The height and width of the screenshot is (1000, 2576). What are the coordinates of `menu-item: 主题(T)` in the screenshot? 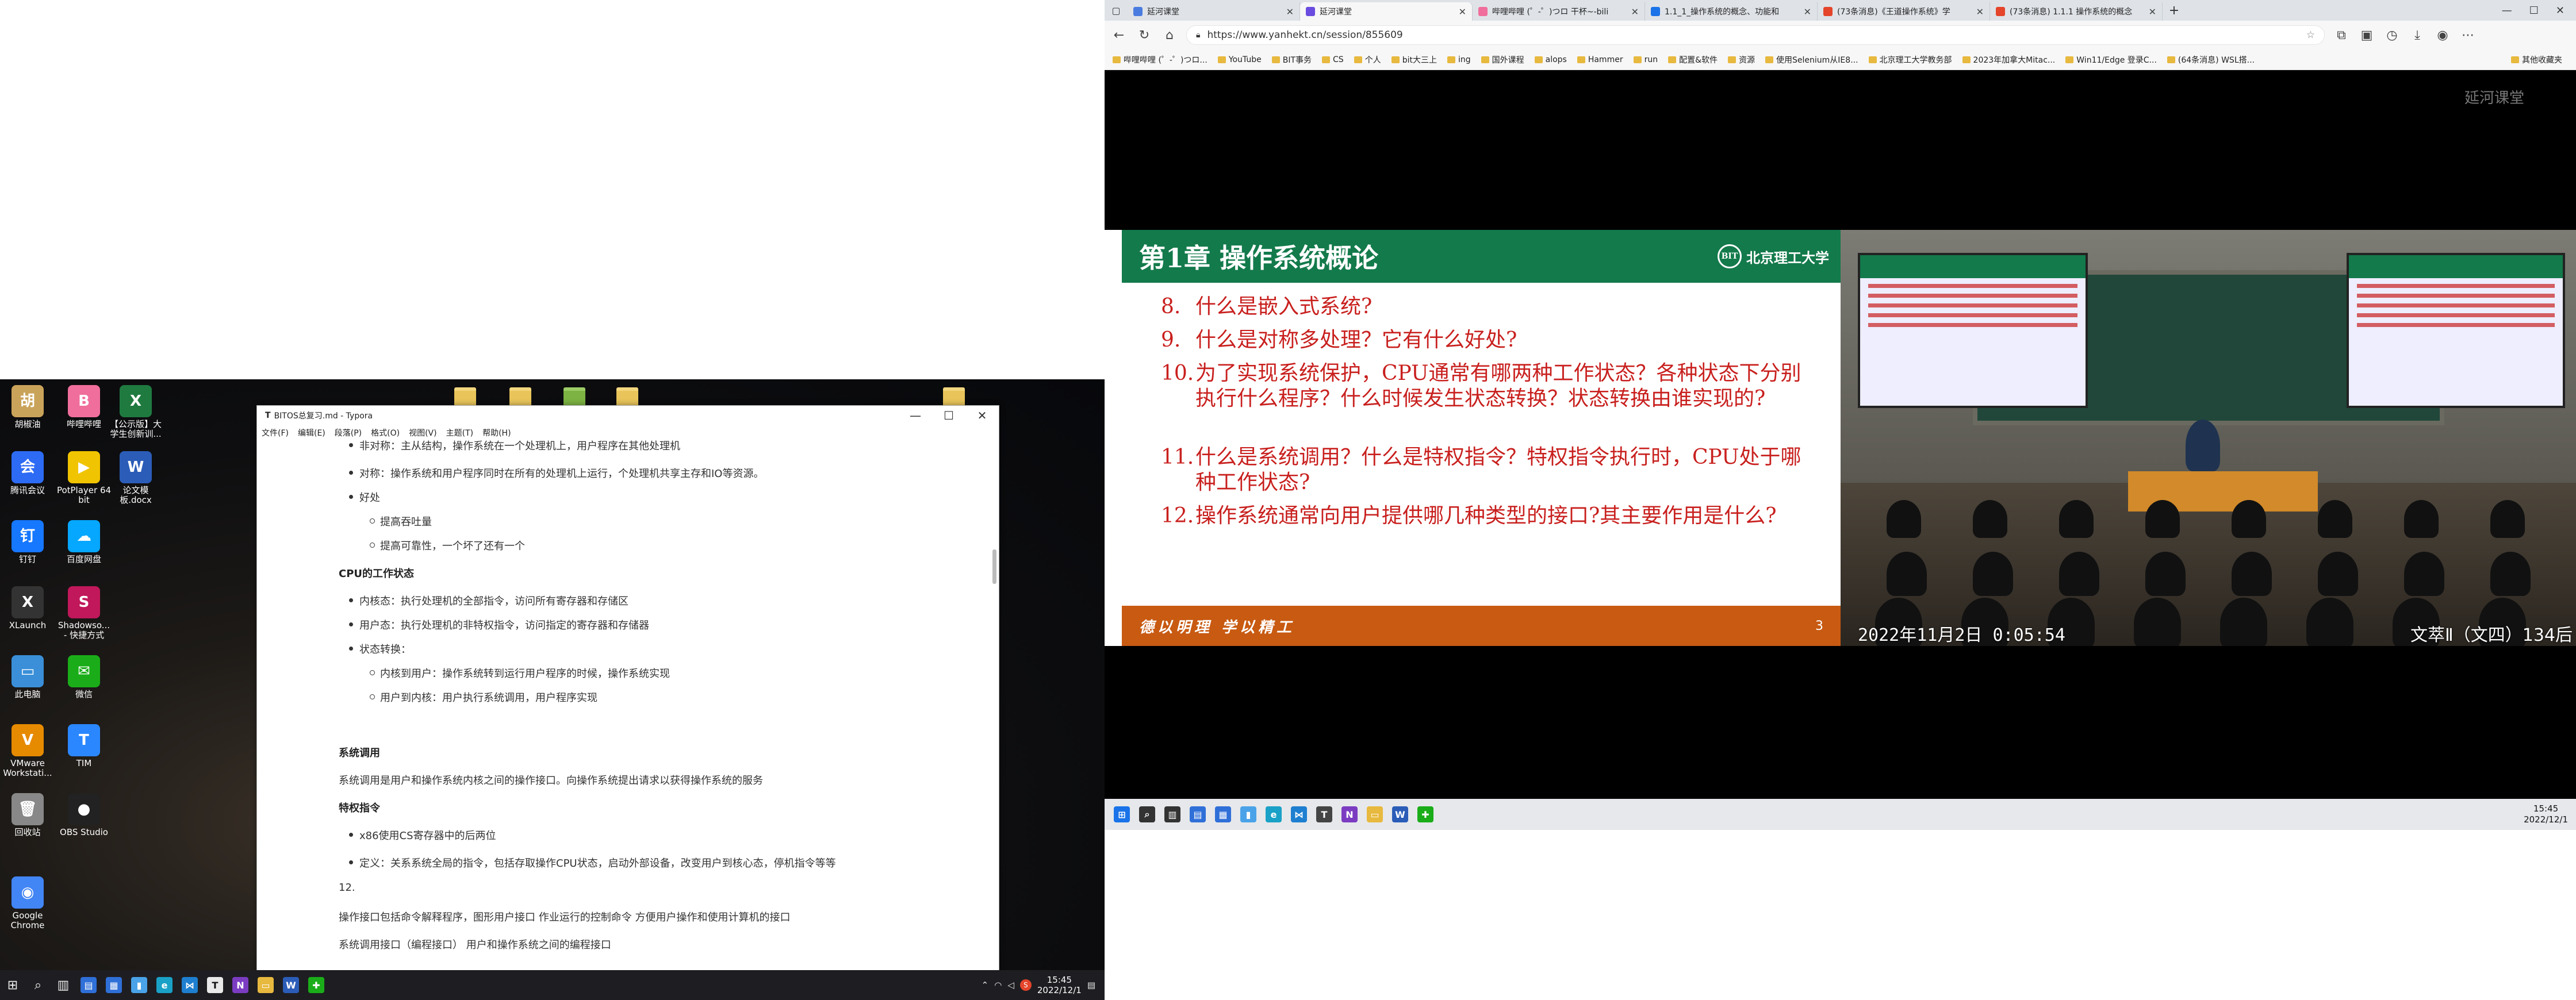 It's located at (459, 433).